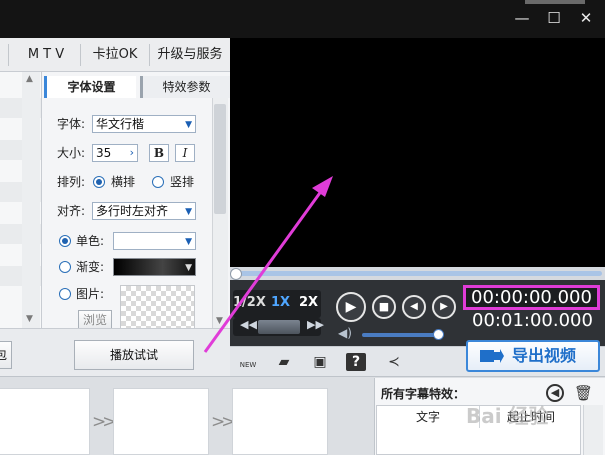 The height and width of the screenshot is (455, 605). What do you see at coordinates (157, 307) in the screenshot?
I see `image-preview` at bounding box center [157, 307].